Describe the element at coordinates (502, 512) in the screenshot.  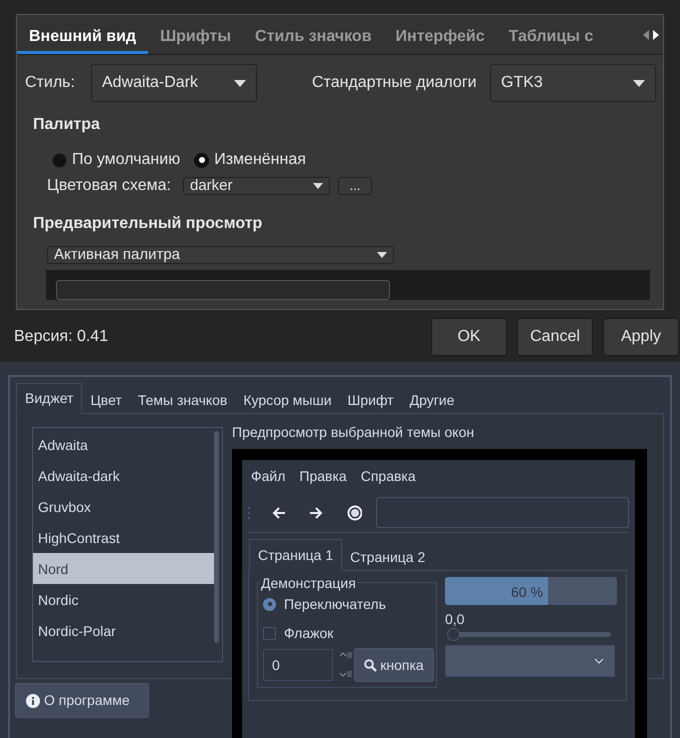
I see `address-field` at that location.